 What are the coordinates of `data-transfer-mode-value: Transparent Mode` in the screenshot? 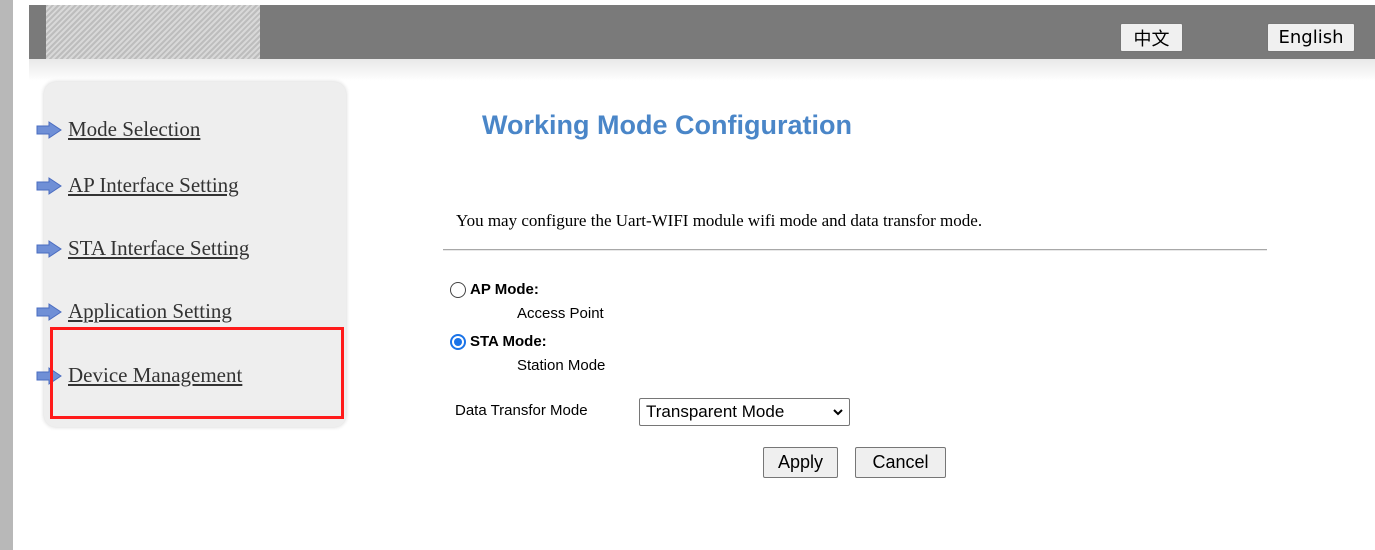 It's located at (715, 411).